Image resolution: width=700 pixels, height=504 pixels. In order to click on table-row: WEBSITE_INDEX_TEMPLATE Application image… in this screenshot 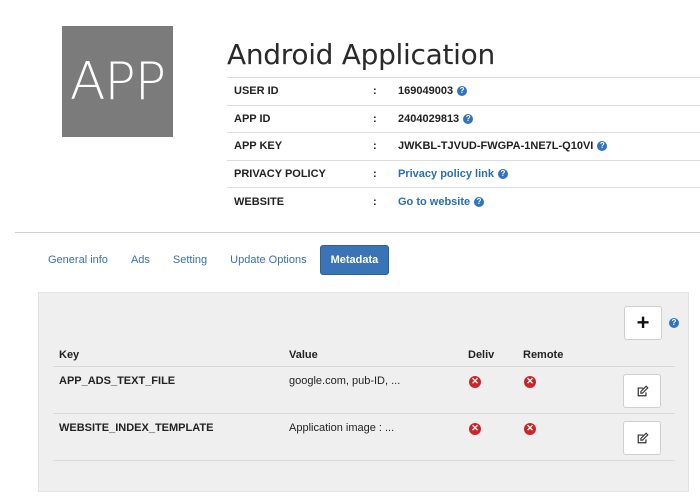, I will do `click(364, 437)`.